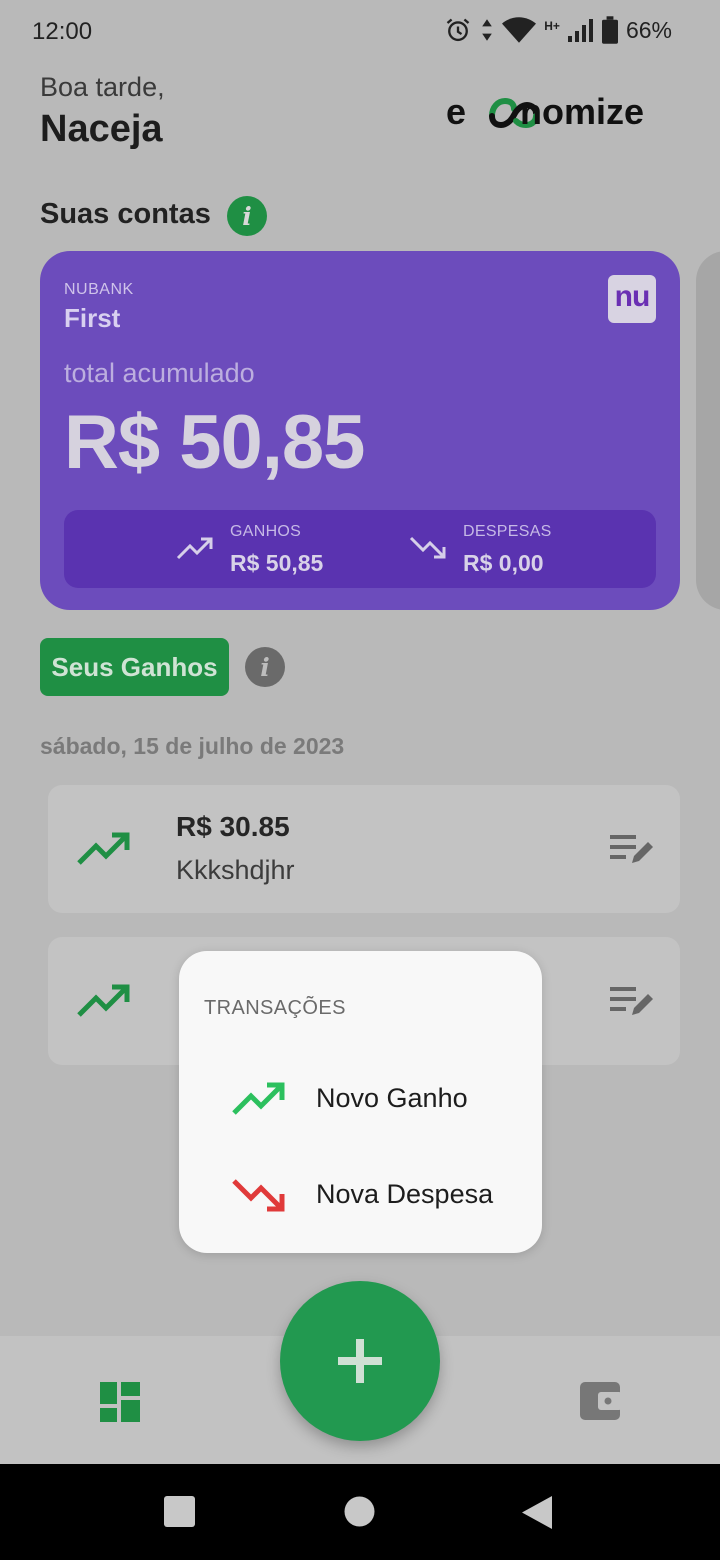  I want to click on logo-text-start: e, so click(456, 111).